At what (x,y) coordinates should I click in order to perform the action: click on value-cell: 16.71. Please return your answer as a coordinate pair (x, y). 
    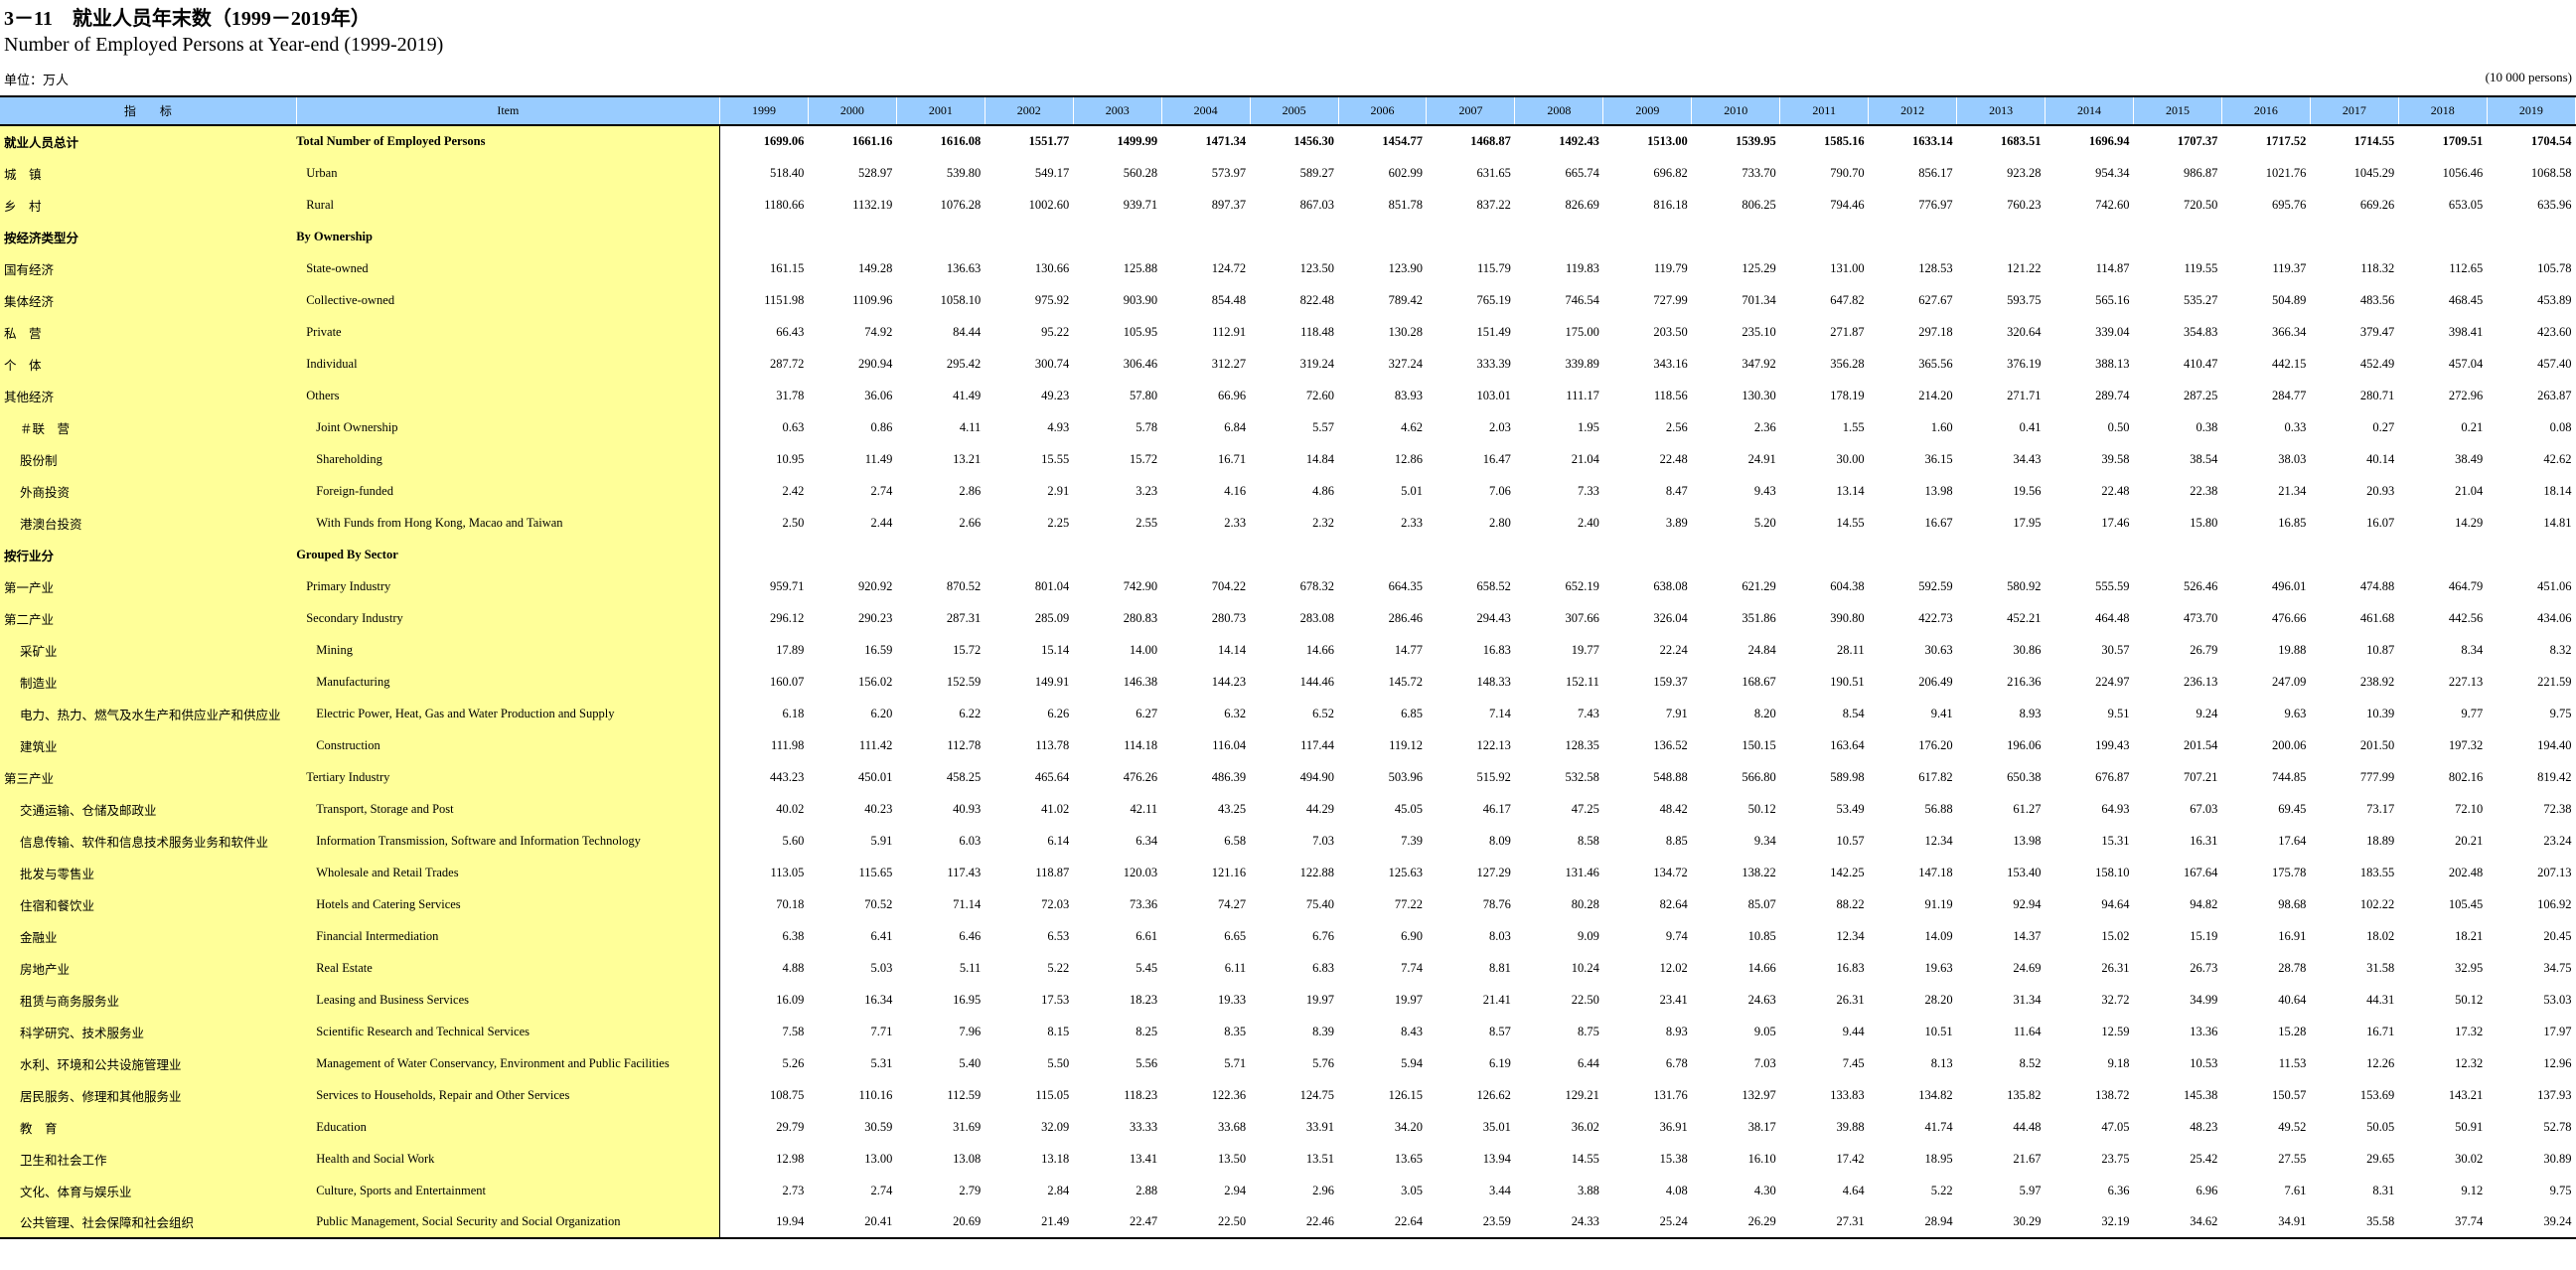
    Looking at the image, I should click on (1232, 458).